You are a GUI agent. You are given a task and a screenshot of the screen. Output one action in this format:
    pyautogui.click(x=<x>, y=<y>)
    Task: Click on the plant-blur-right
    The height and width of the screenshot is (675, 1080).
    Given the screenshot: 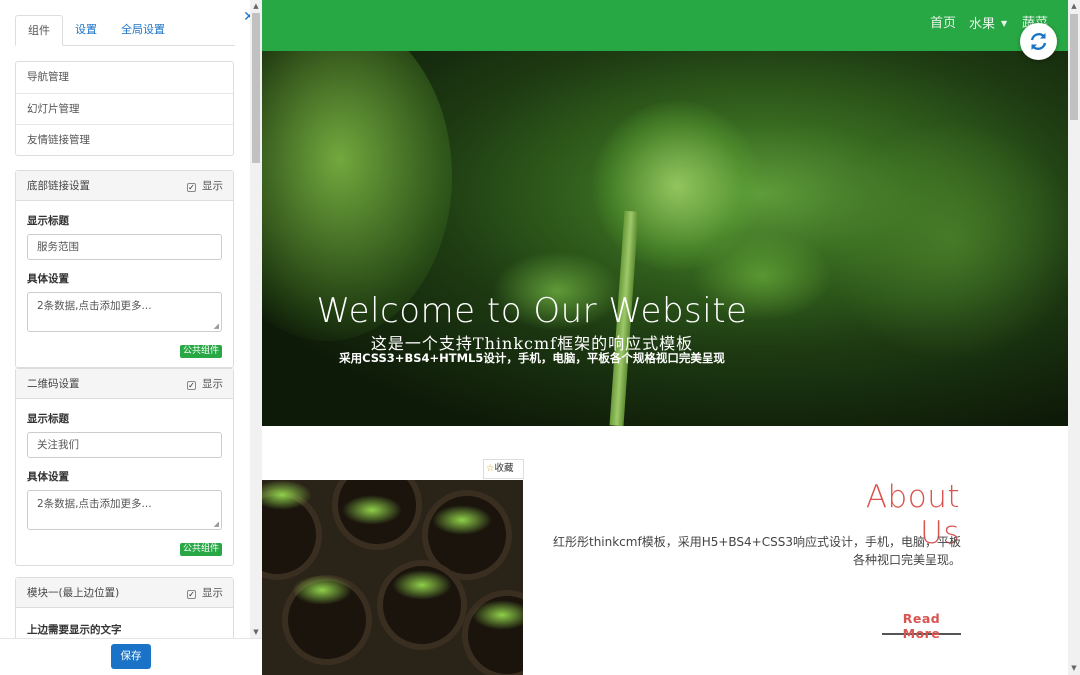 What is the action you would take?
    pyautogui.click(x=945, y=241)
    